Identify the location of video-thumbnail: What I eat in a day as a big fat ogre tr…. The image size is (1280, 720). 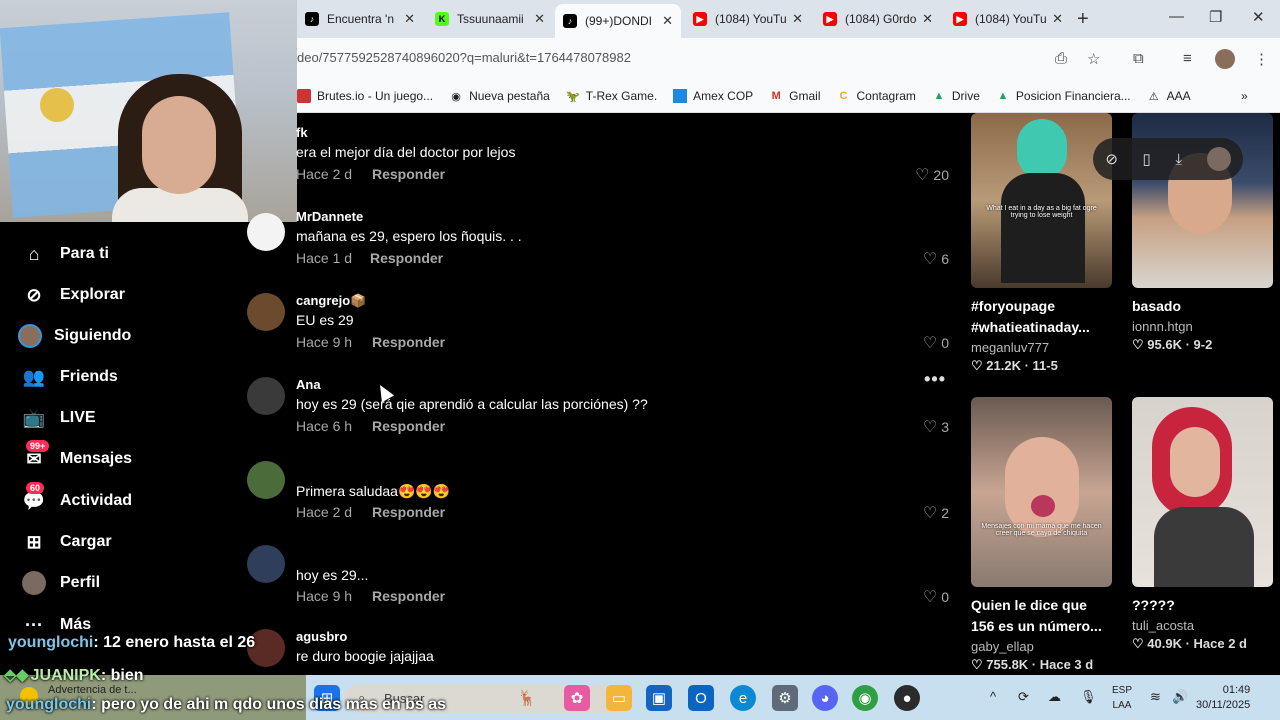
(1041, 200).